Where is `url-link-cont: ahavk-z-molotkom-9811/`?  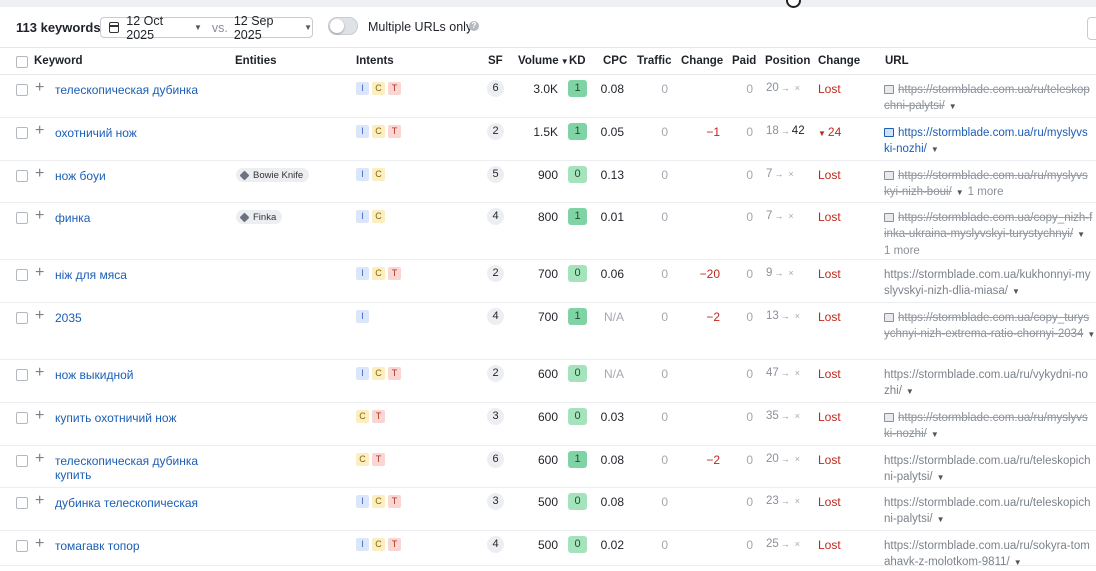
url-link-cont: ahavk-z-molotkom-9811/ is located at coordinates (947, 562).